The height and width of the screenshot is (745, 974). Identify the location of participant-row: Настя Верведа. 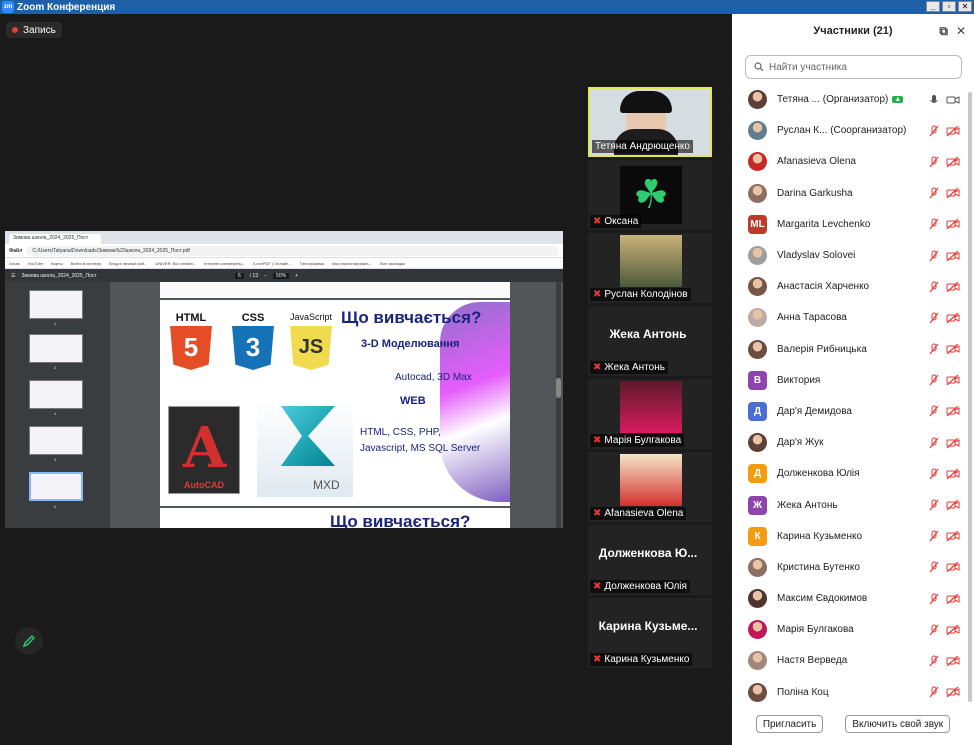
(853, 660).